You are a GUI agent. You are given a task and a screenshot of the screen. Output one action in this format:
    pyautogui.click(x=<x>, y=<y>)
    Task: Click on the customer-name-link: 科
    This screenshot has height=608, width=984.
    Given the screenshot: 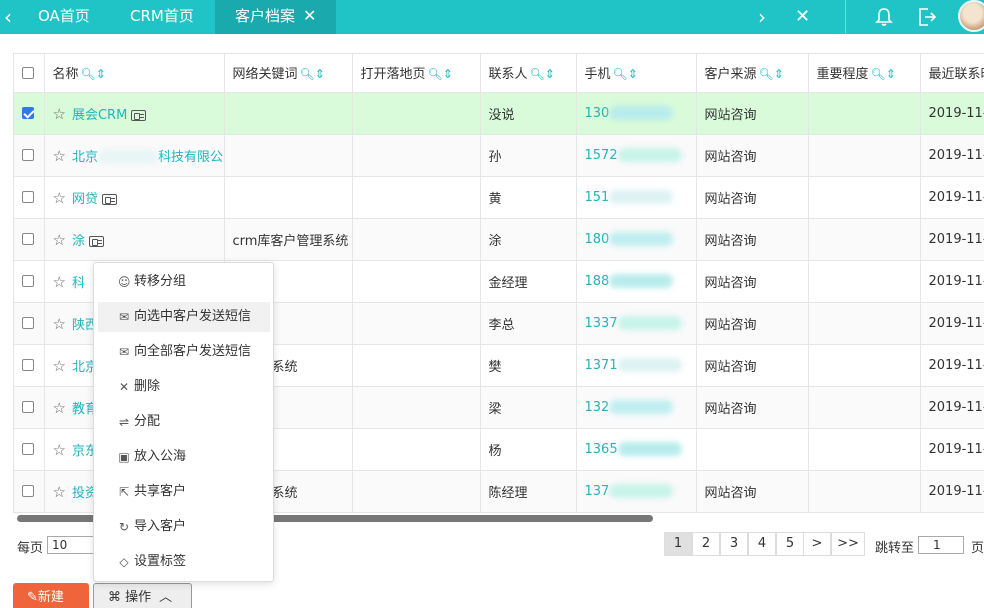 What is the action you would take?
    pyautogui.click(x=78, y=283)
    